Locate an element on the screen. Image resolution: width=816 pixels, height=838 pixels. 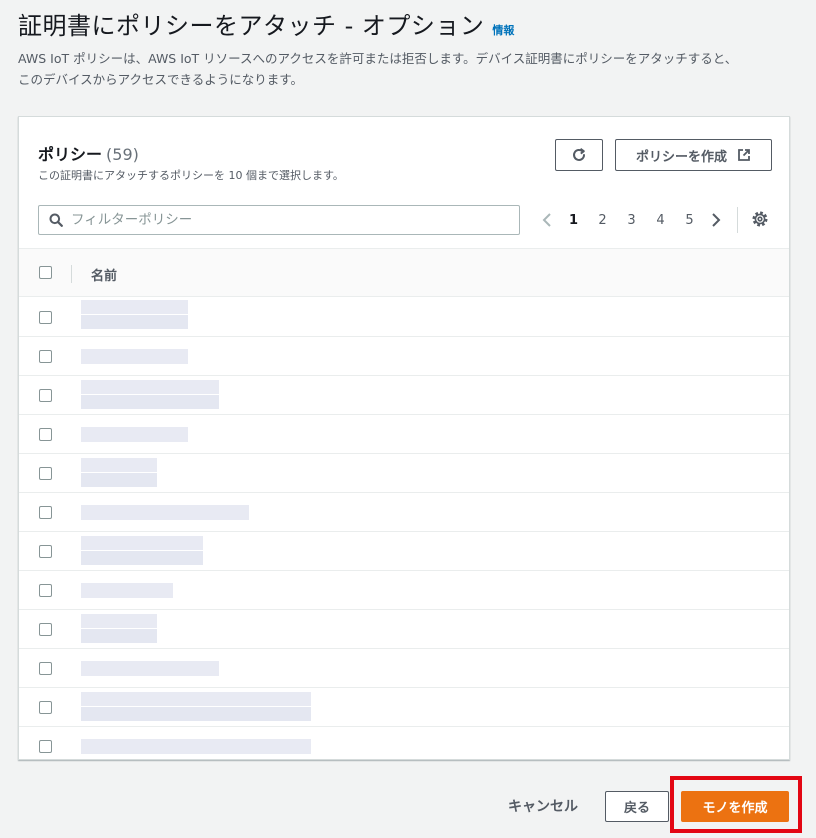
column-header-name: 名前 is located at coordinates (104, 274).